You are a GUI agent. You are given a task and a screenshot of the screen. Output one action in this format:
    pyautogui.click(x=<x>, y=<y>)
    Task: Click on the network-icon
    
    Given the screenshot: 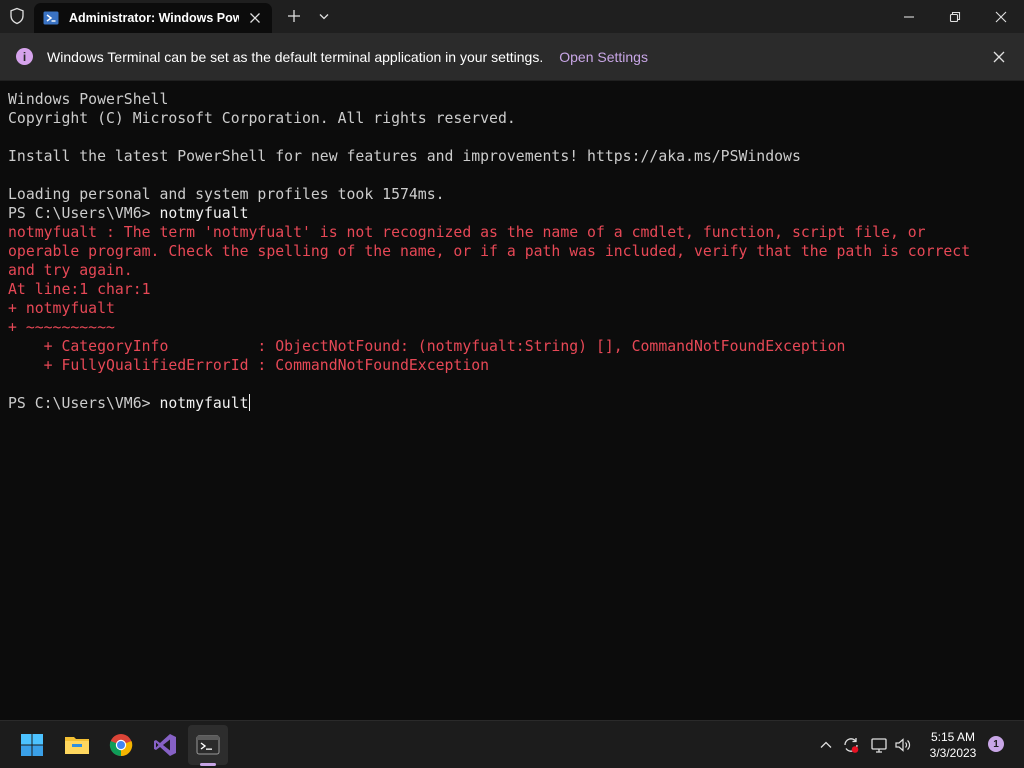 What is the action you would take?
    pyautogui.click(x=879, y=745)
    